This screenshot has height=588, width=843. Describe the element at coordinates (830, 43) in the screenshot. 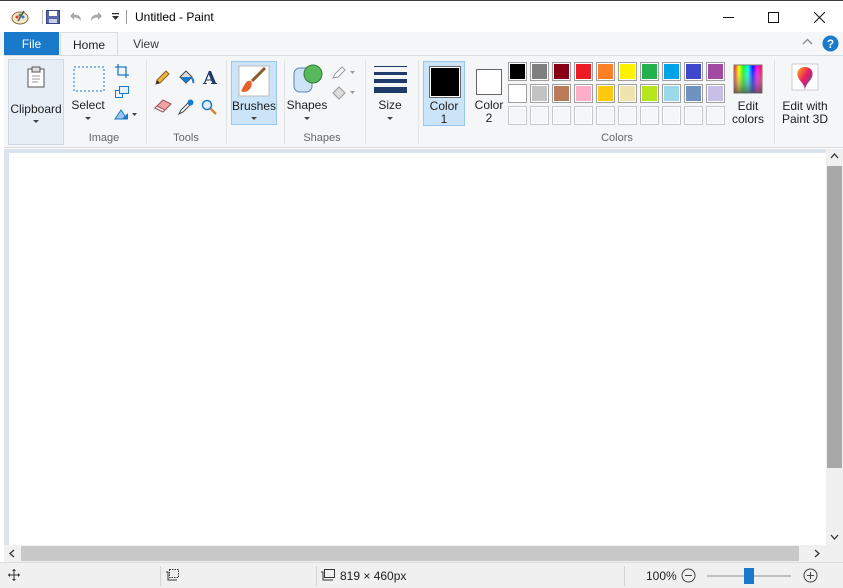

I see `help-icon: ?` at that location.